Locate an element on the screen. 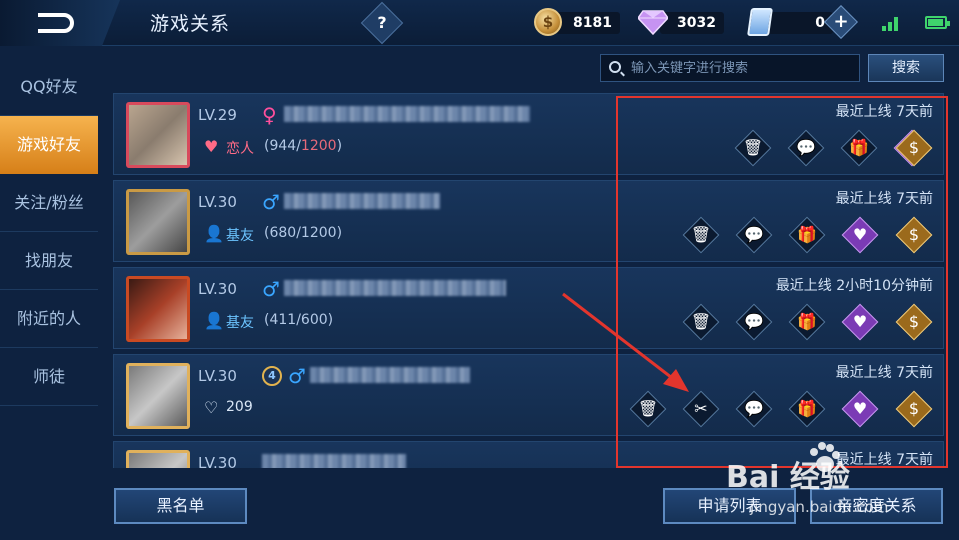 The height and width of the screenshot is (540, 959). blacklist-button: 黑名单 is located at coordinates (180, 506).